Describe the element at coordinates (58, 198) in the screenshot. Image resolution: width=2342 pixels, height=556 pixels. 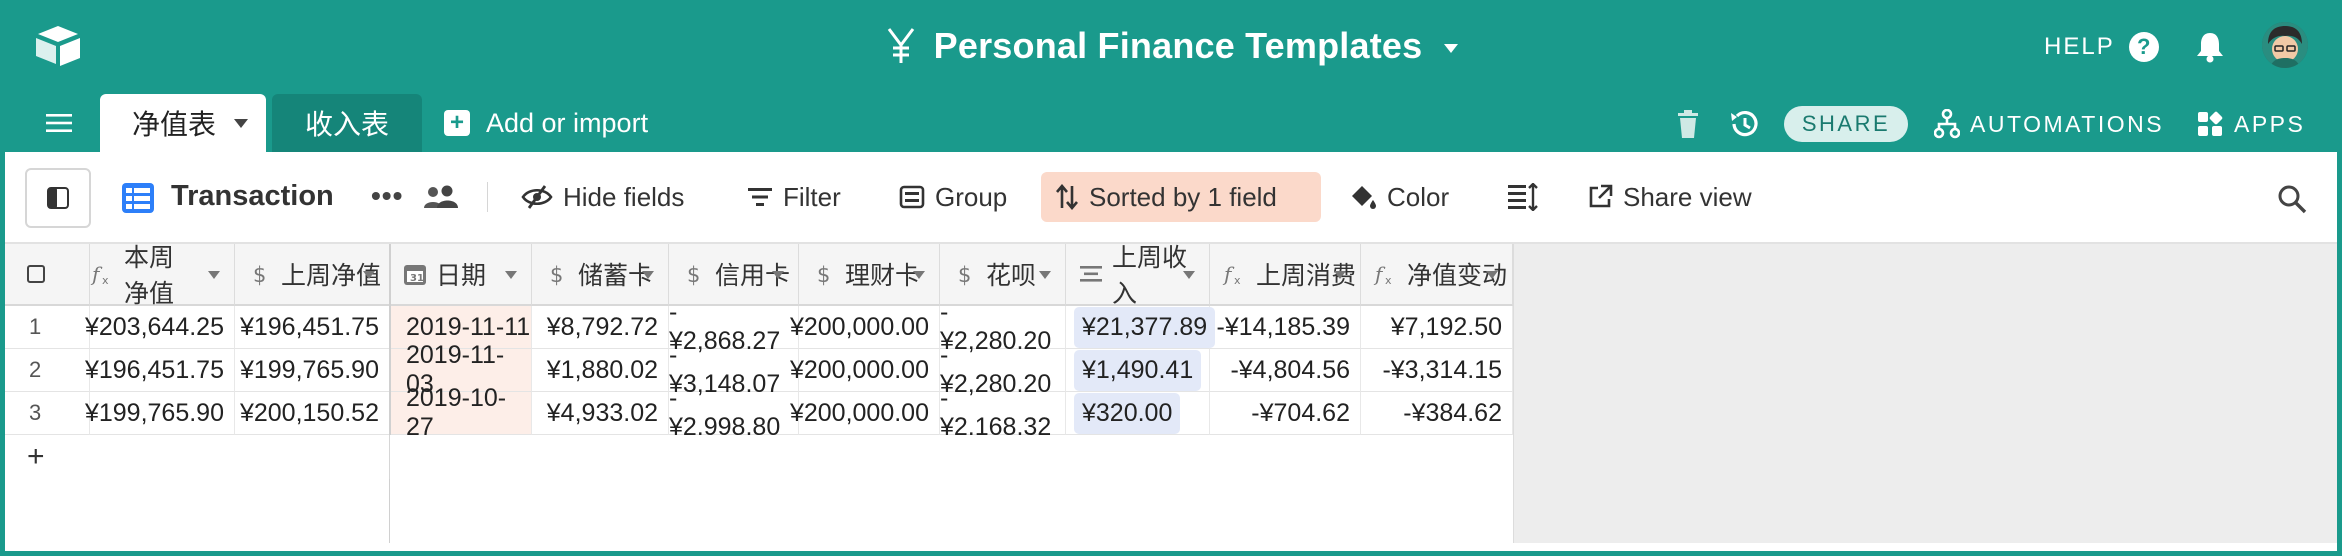
I see `sidebar-toggle-button` at that location.